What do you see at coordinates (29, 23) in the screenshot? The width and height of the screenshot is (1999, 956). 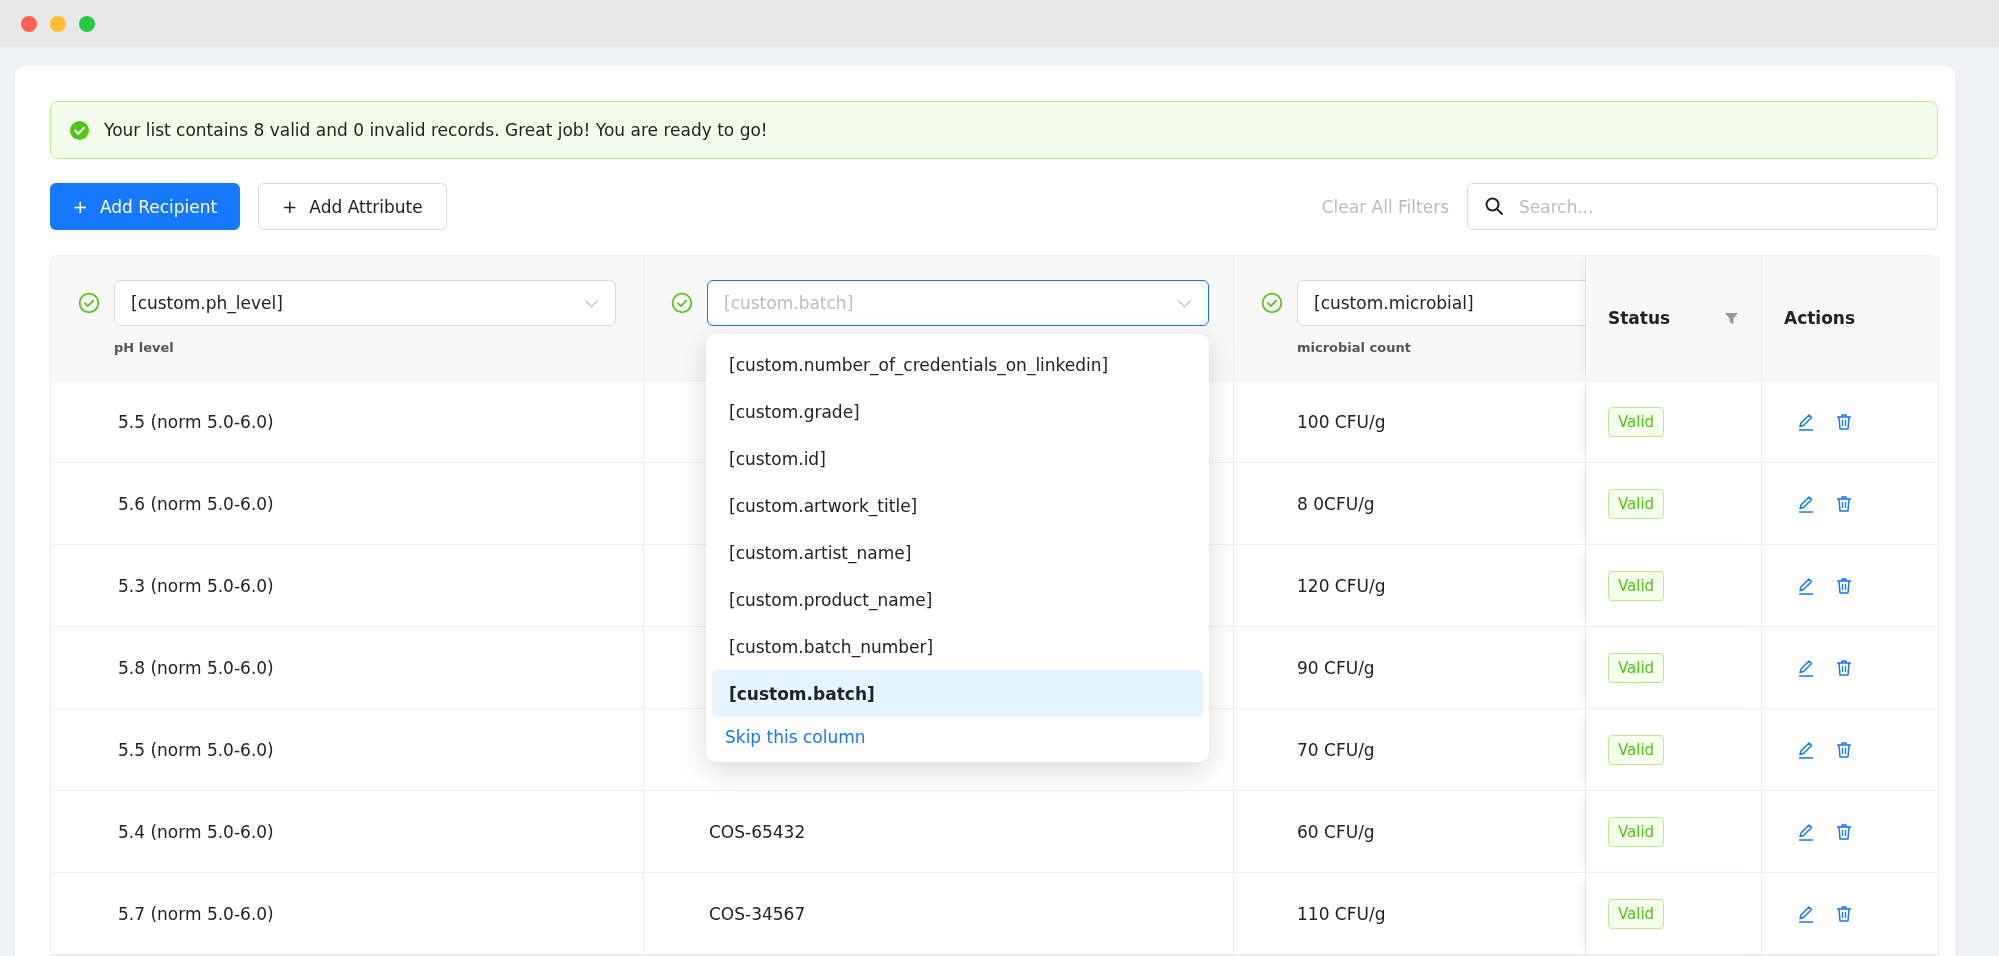 I see `close-window-button` at bounding box center [29, 23].